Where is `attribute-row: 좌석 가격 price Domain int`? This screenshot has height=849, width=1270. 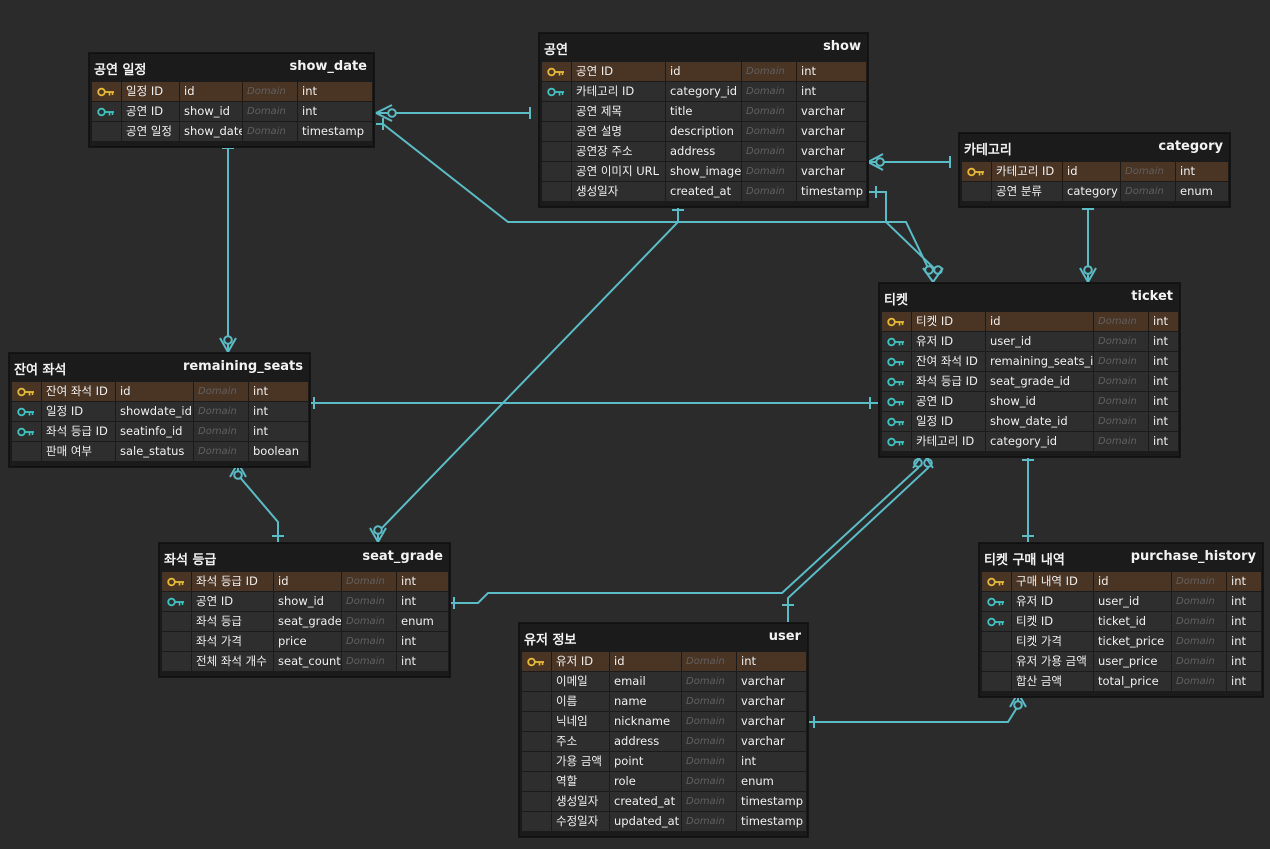 attribute-row: 좌석 가격 price Domain int is located at coordinates (304, 641).